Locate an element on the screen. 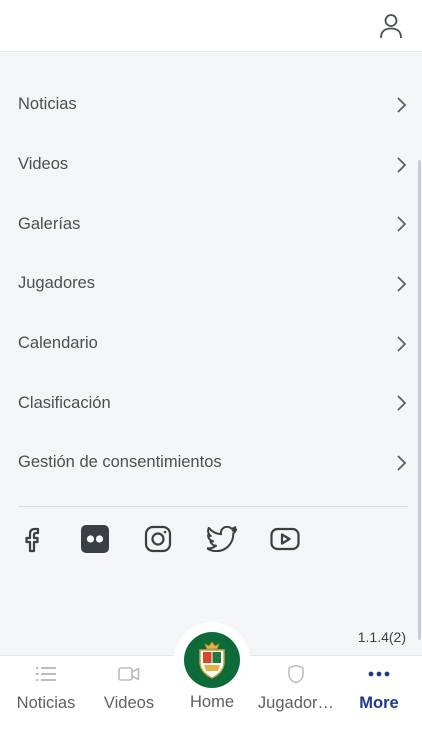  facebook-link is located at coordinates (32, 539).